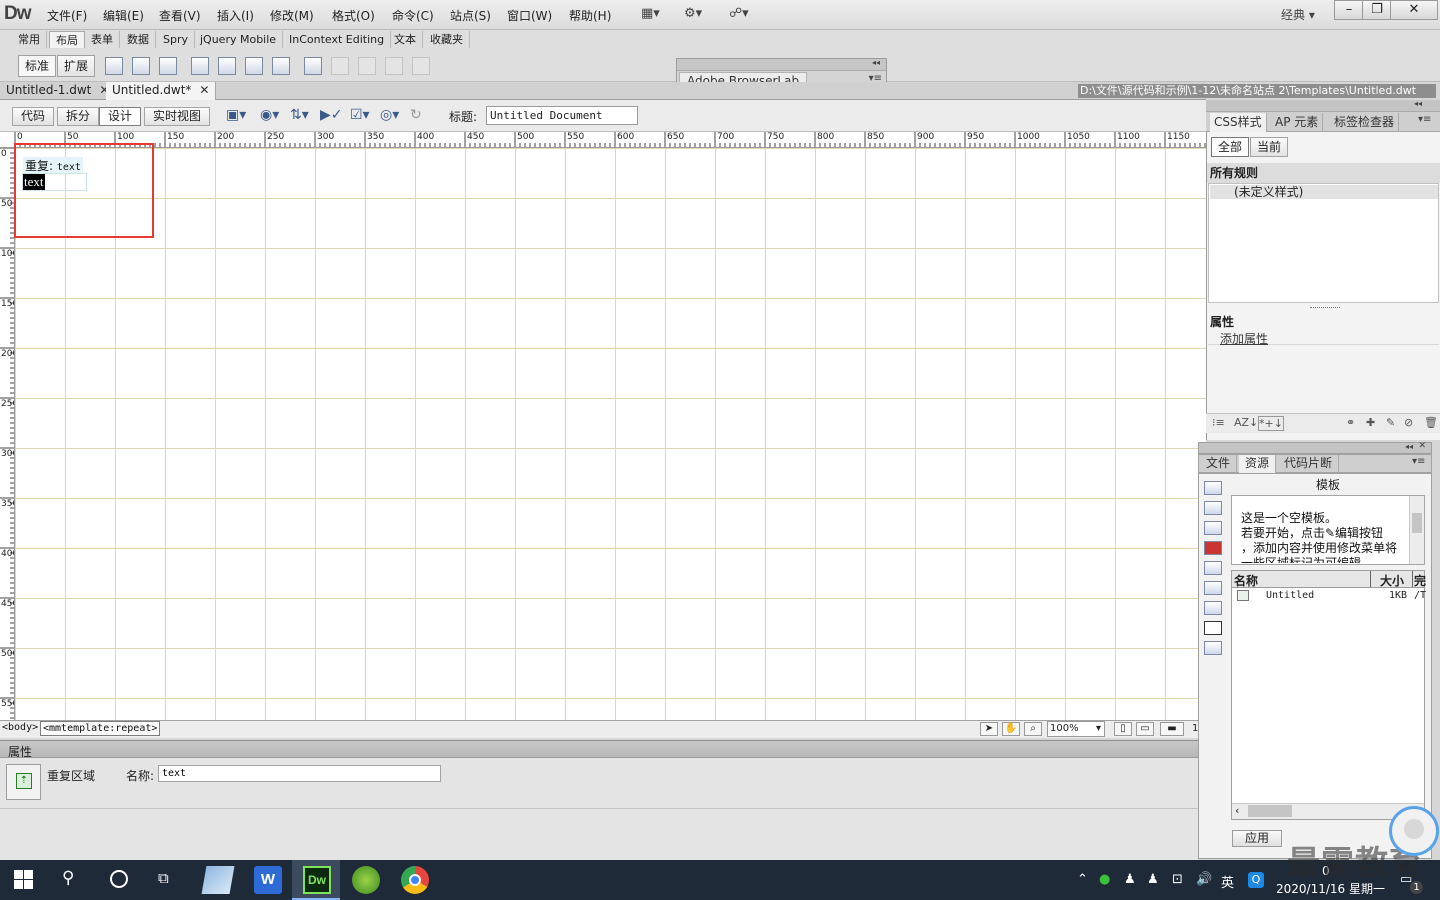 This screenshot has width=1440, height=900. What do you see at coordinates (1414, 10) in the screenshot?
I see `close-button: ✕` at bounding box center [1414, 10].